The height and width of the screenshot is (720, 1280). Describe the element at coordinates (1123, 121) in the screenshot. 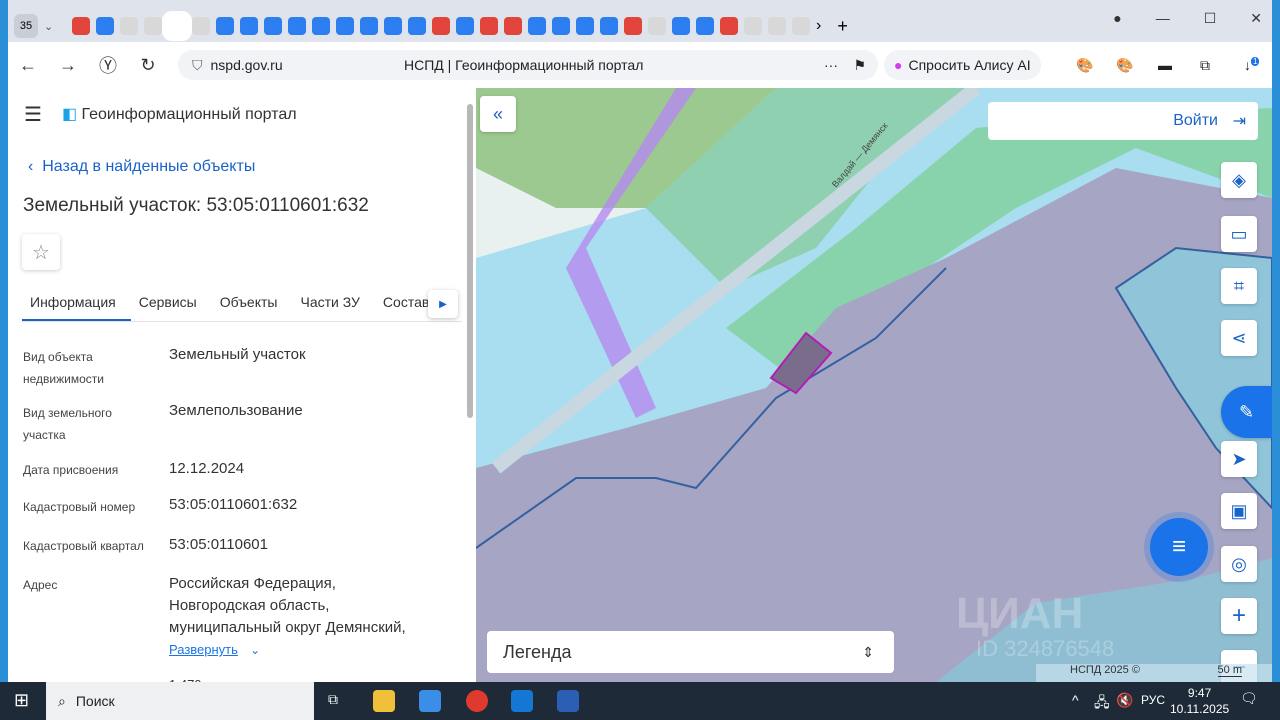

I see `login-button: Войти ⇥` at that location.